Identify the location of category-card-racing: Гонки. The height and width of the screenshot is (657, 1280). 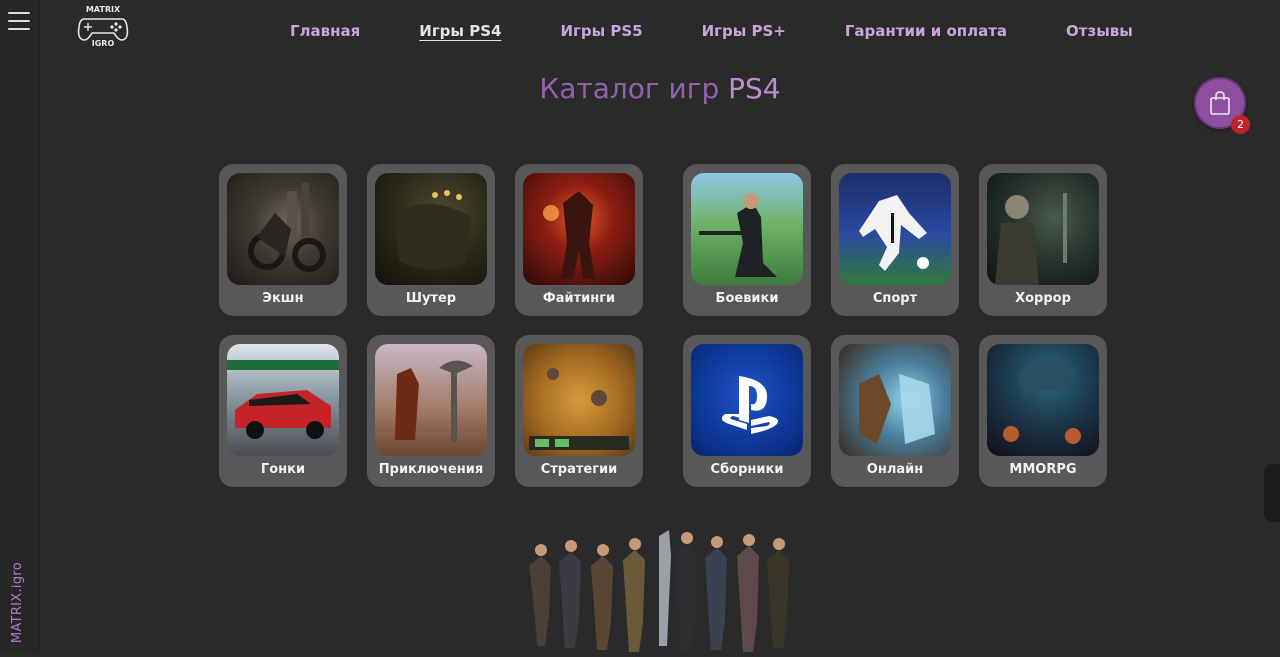
(283, 411).